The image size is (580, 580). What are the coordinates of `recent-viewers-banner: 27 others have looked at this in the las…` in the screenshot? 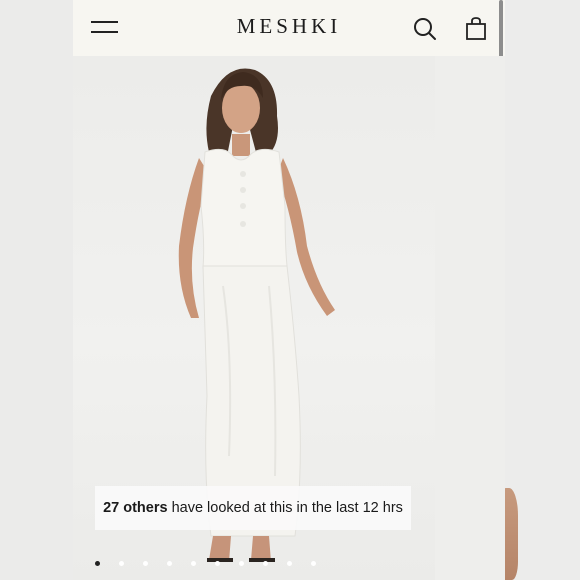 It's located at (253, 508).